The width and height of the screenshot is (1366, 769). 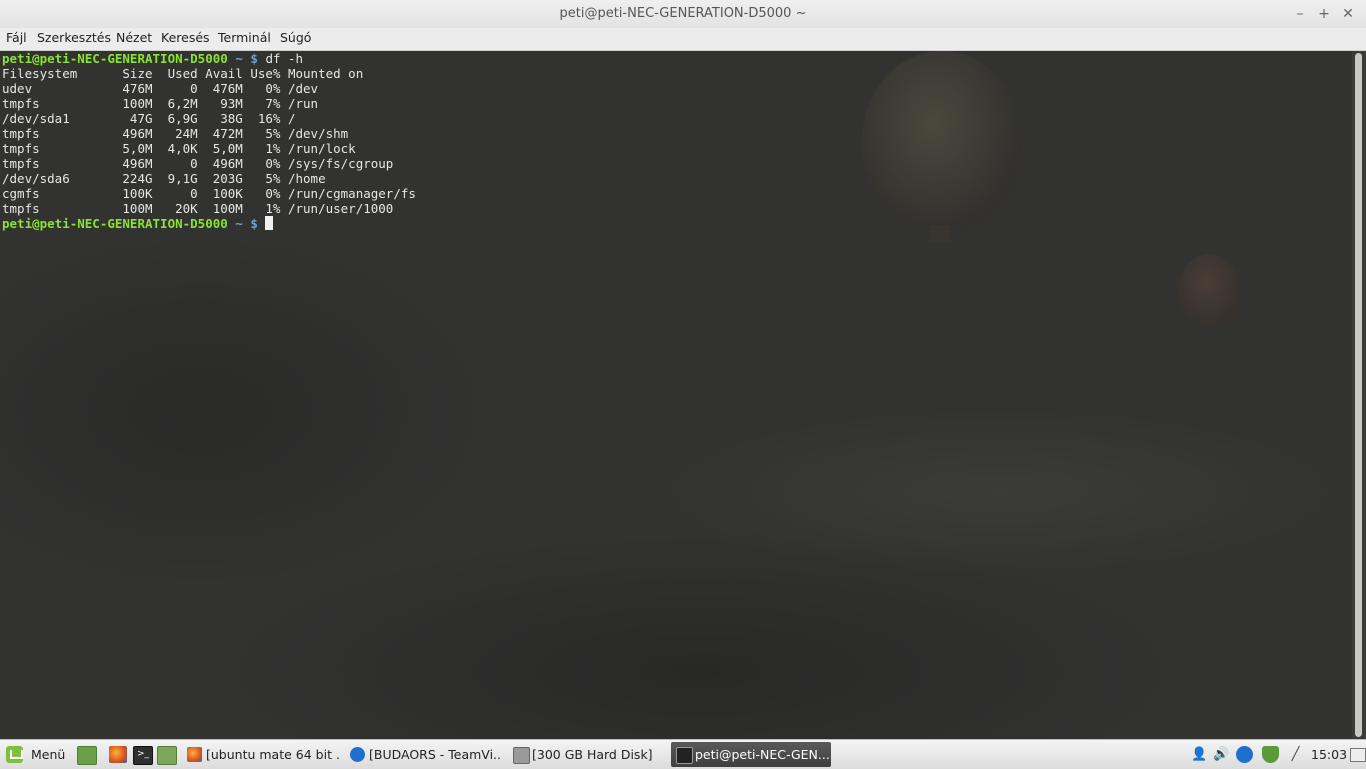 I want to click on window-title: peti@peti-NEC-GENERATION-D5000 ~, so click(x=683, y=13).